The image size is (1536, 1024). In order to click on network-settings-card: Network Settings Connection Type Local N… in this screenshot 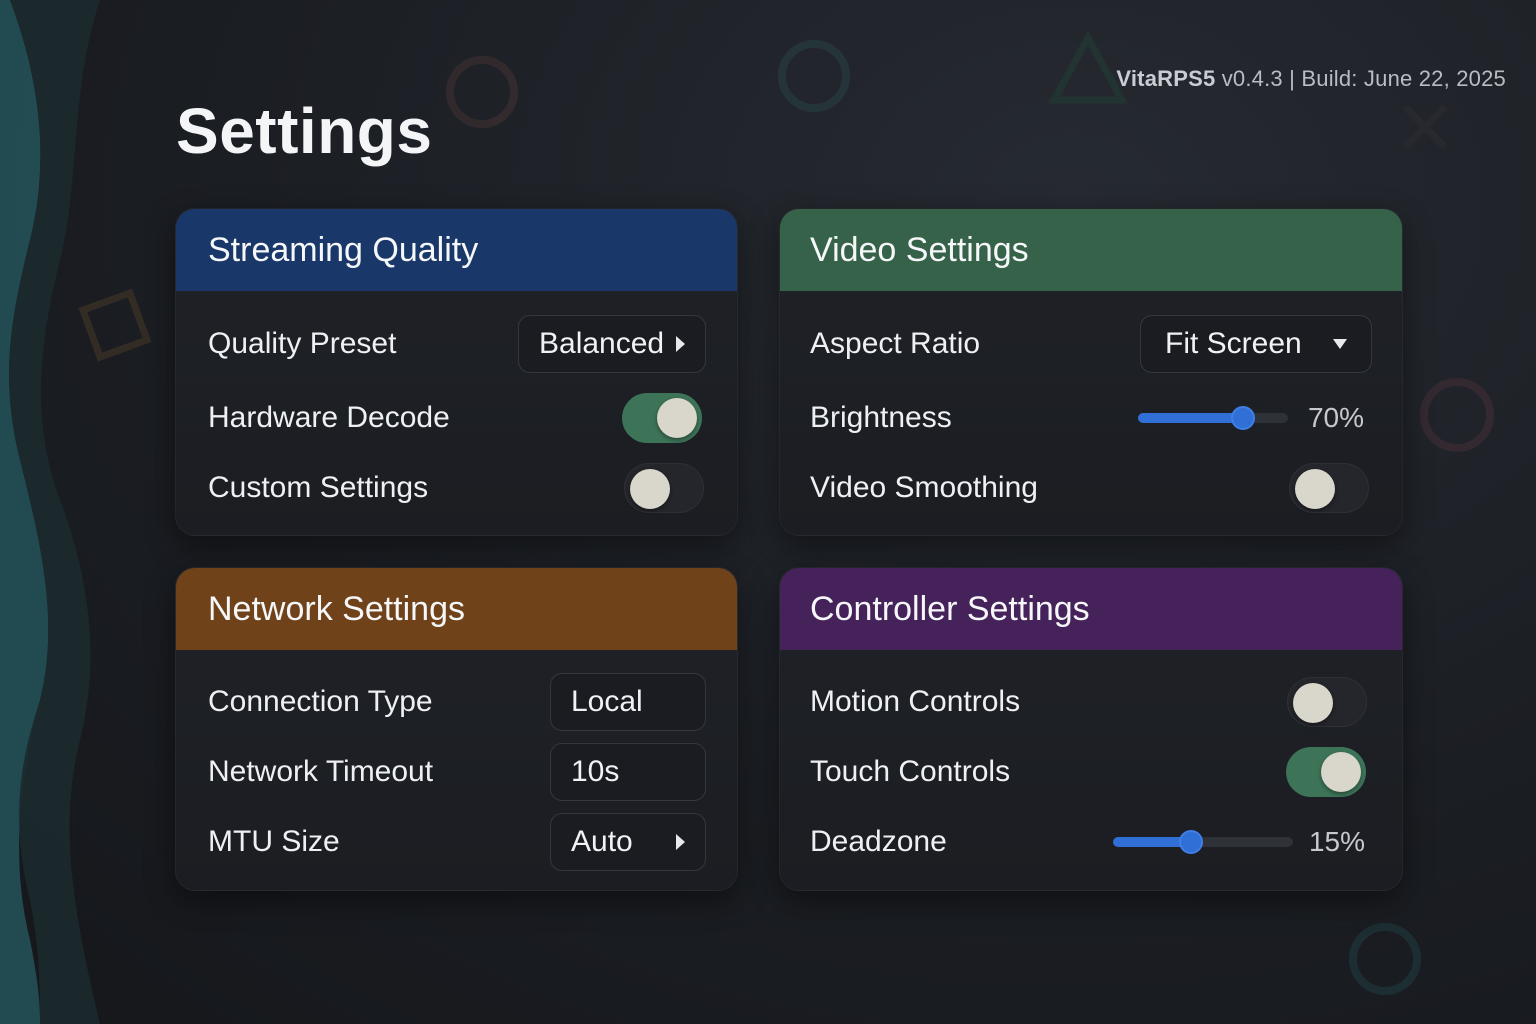, I will do `click(456, 729)`.